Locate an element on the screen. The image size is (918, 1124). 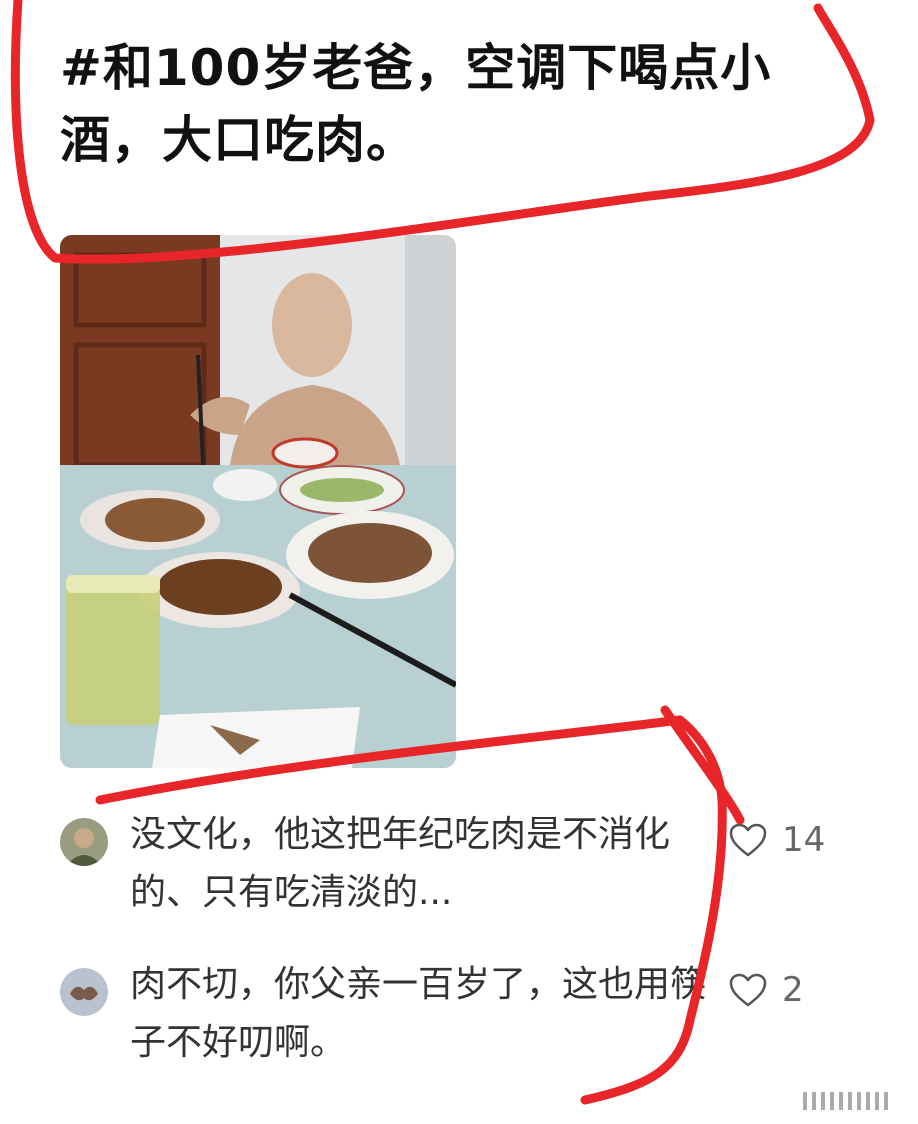
like-button: 2 is located at coordinates (766, 990).